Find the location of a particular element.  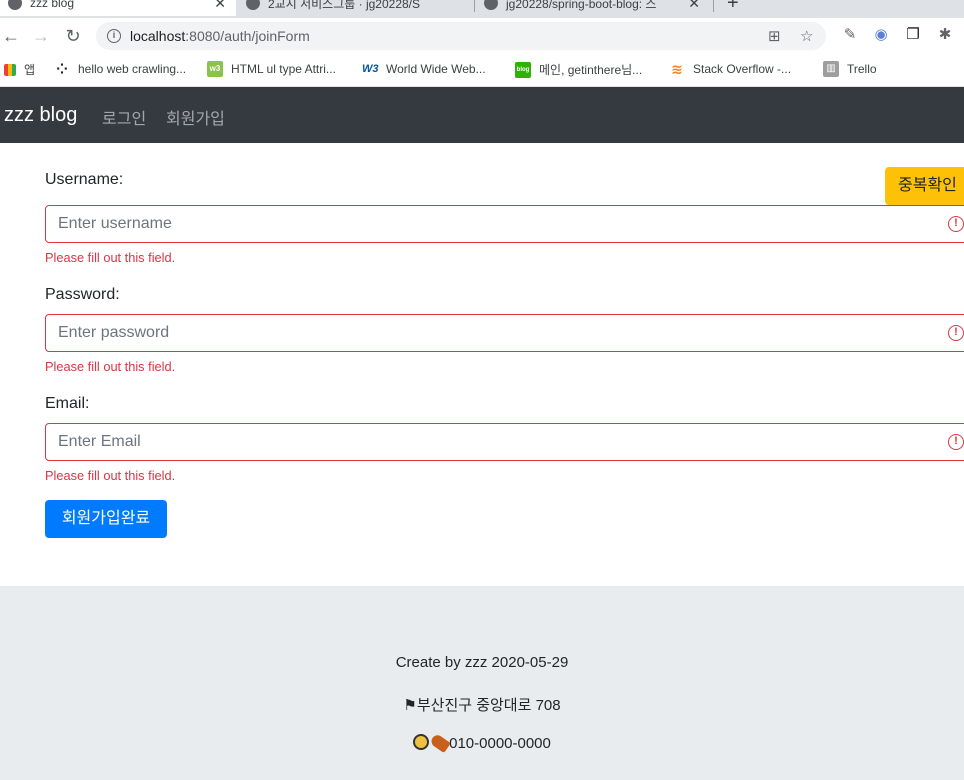

tab-title: jg20228/spring-boot-blog: 스 is located at coordinates (581, 5).